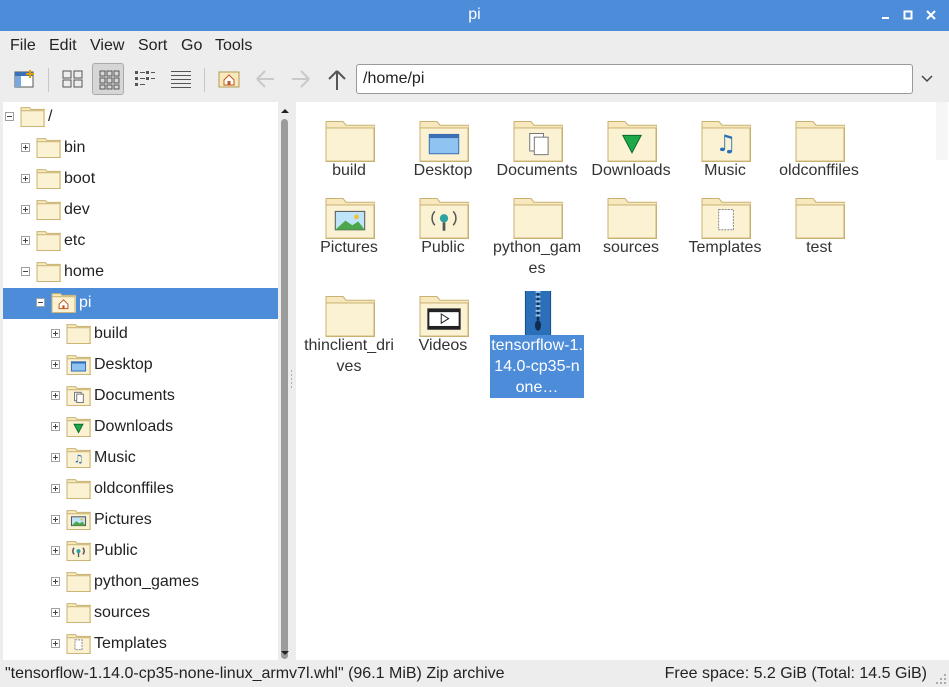 The height and width of the screenshot is (687, 949). What do you see at coordinates (134, 395) in the screenshot?
I see `tree-item-label: Documents` at bounding box center [134, 395].